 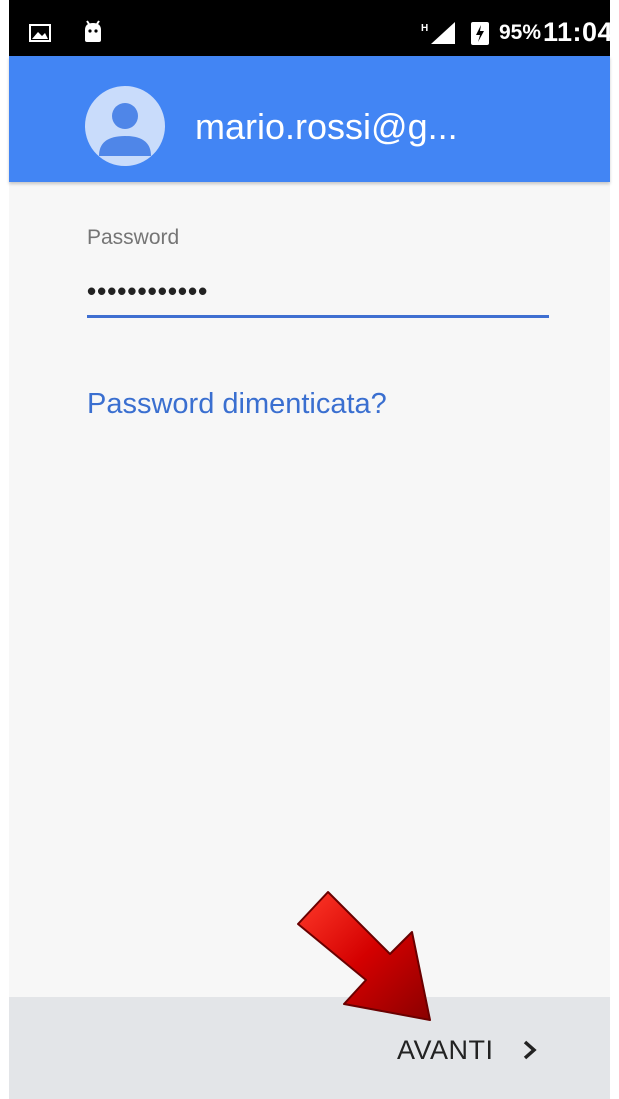 I want to click on password-field, so click(x=318, y=293).